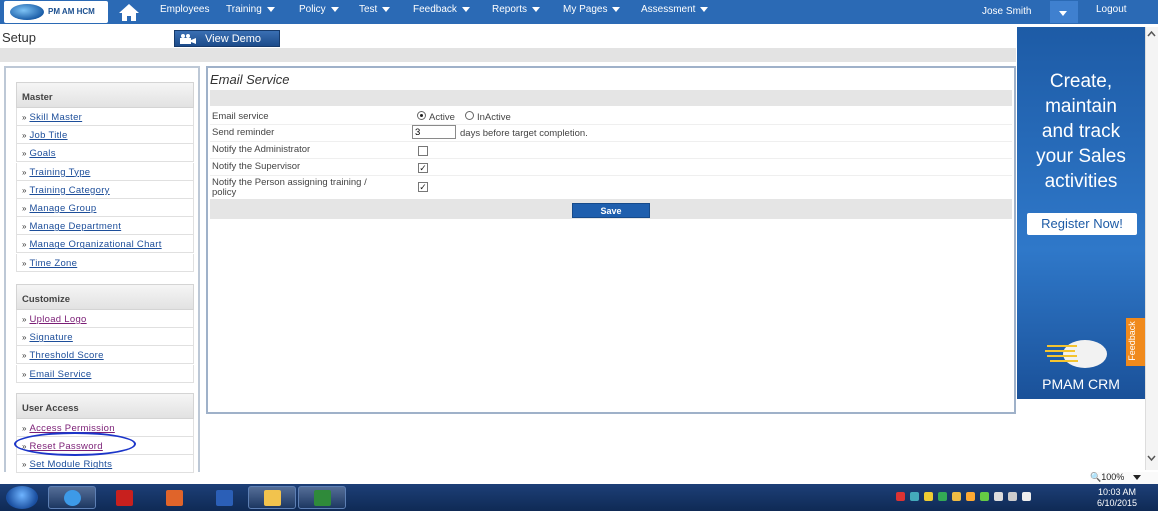 This screenshot has width=1158, height=511. I want to click on header-divider-bar, so click(508, 55).